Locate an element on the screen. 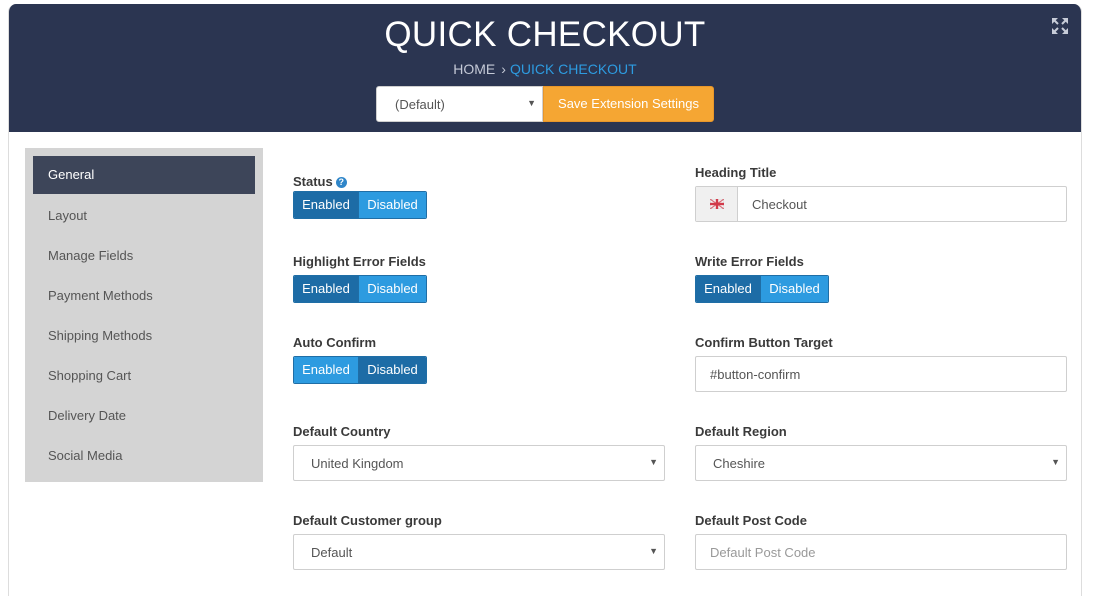 The width and height of the screenshot is (1101, 596). default-customer-group-select: Default ▼ is located at coordinates (479, 552).